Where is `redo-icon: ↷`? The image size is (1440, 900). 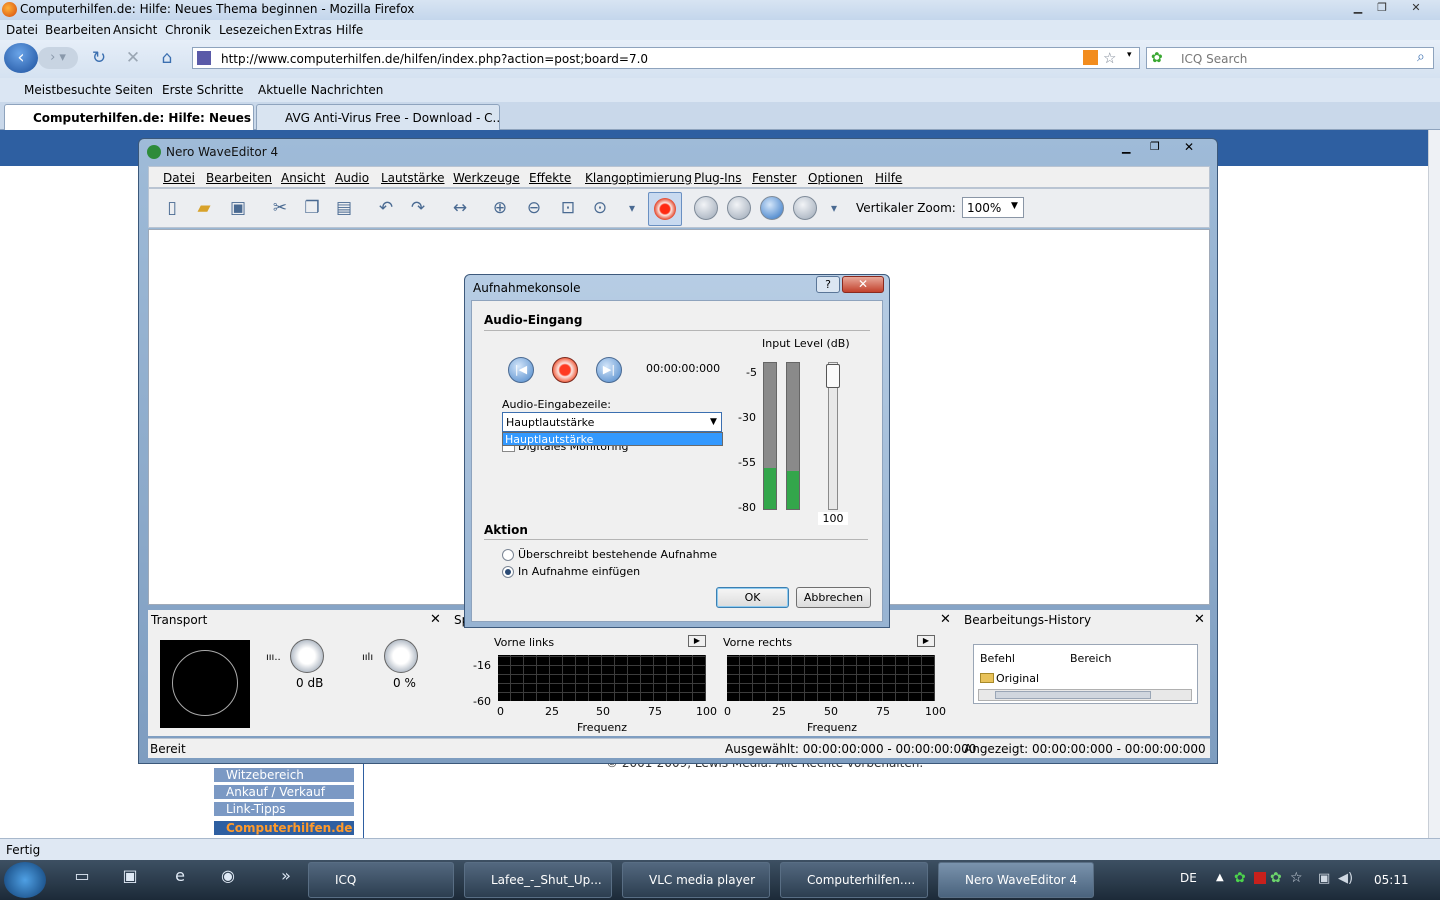 redo-icon: ↷ is located at coordinates (418, 208).